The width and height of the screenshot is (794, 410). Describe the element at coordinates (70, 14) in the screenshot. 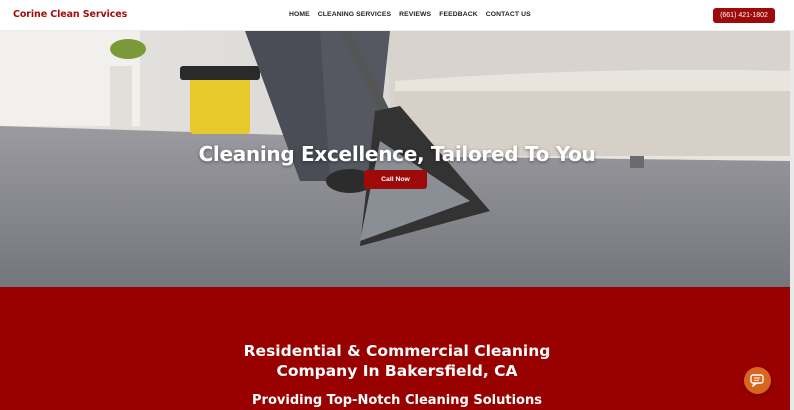

I see `site-logo: Corine Clean Services` at that location.